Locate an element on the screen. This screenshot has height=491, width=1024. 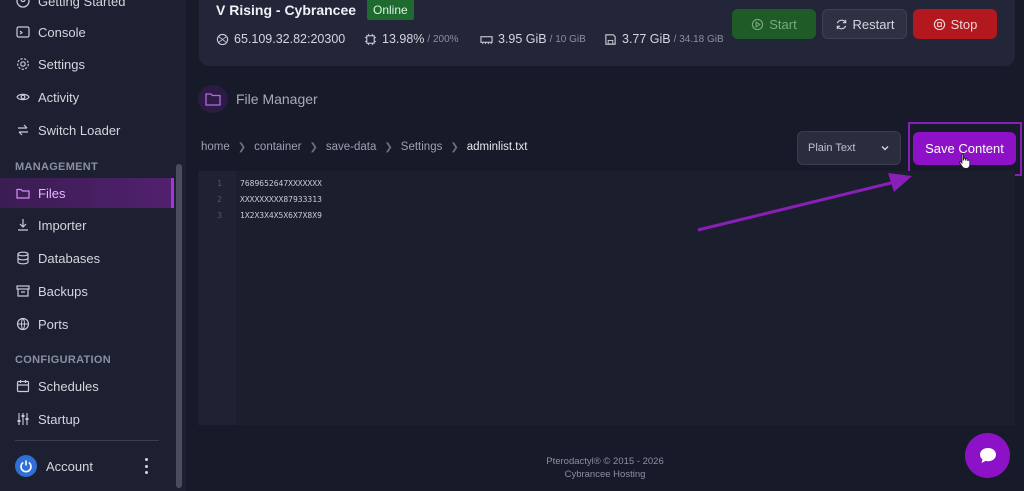
annotation-arrow is located at coordinates (804, 202).